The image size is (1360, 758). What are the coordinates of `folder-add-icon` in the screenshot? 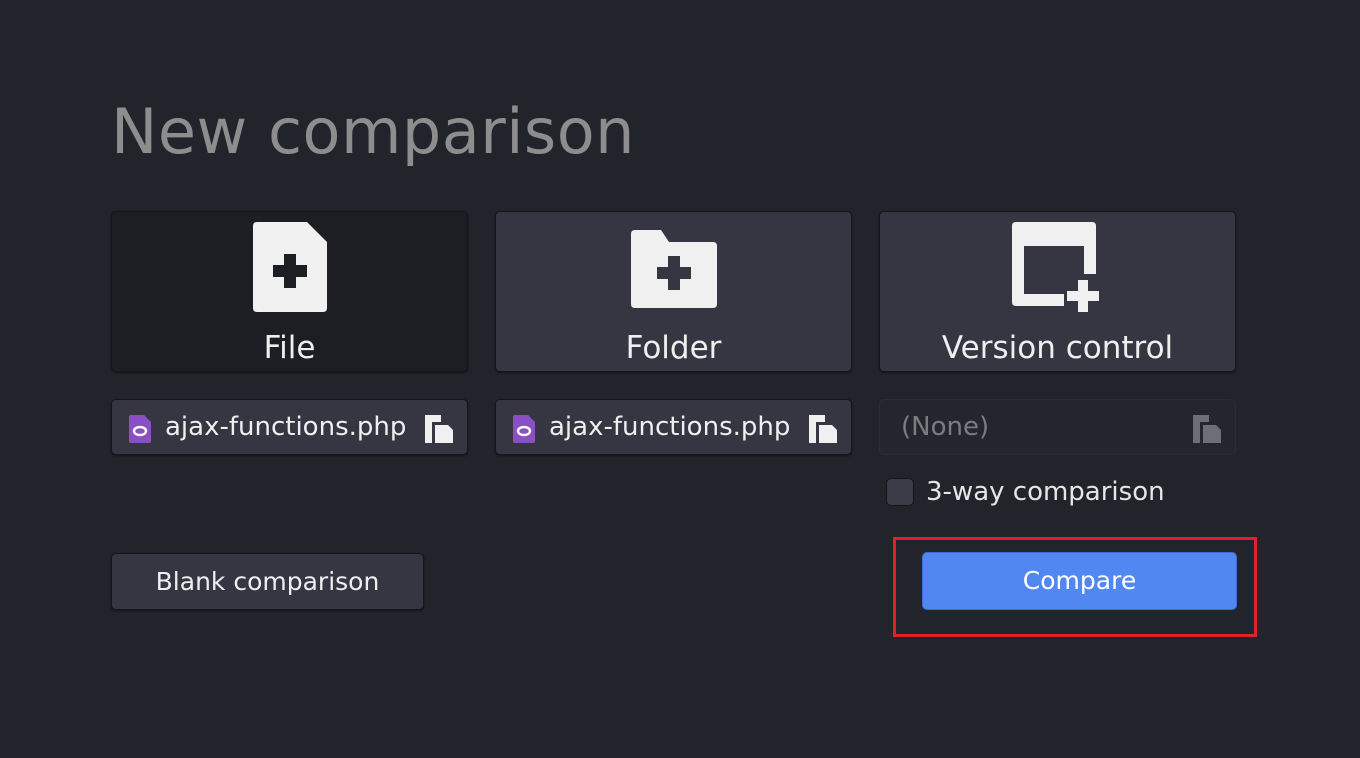 It's located at (673, 271).